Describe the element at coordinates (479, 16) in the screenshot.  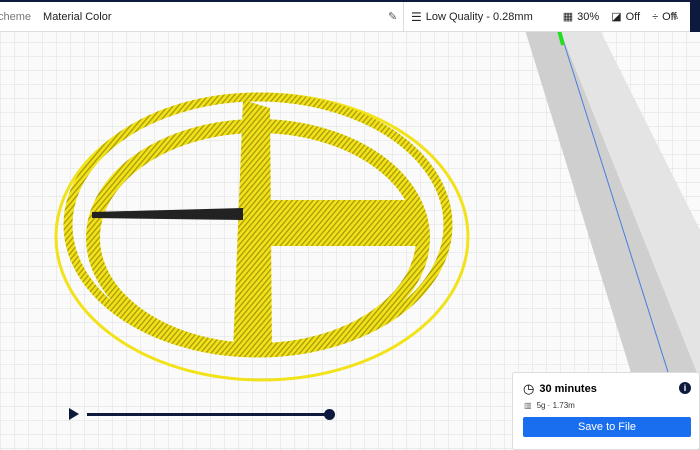
I see `profile-label: Low Quality - 0.28mm` at that location.